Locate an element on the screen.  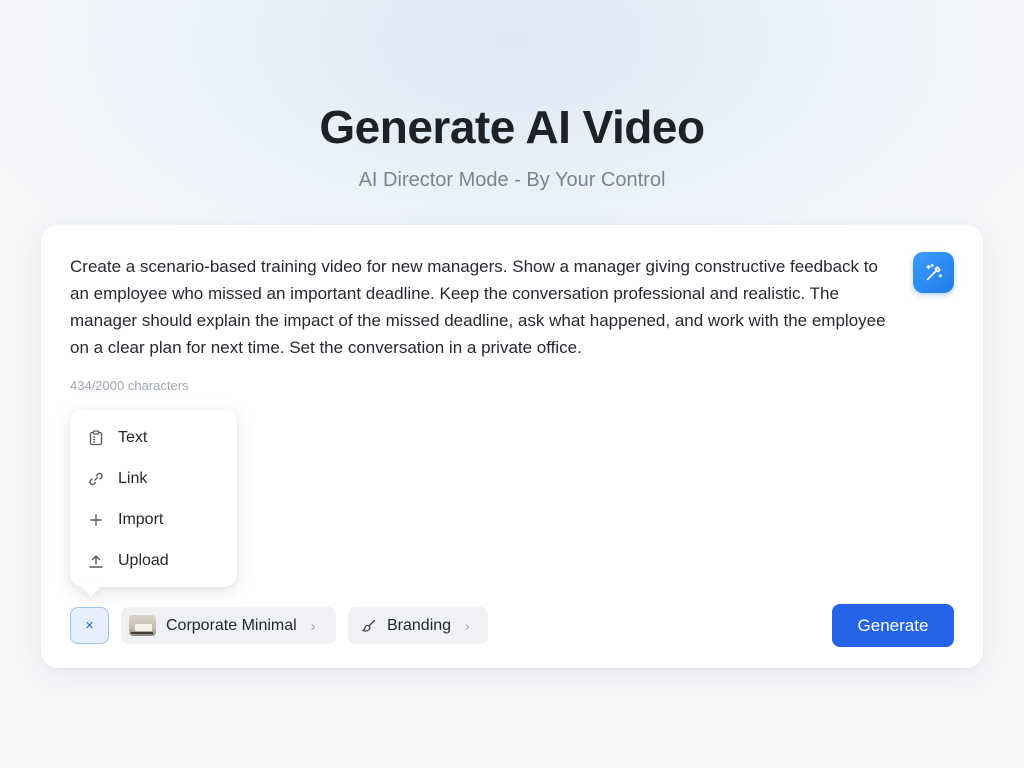
enhance-prompt-button is located at coordinates (933, 272).